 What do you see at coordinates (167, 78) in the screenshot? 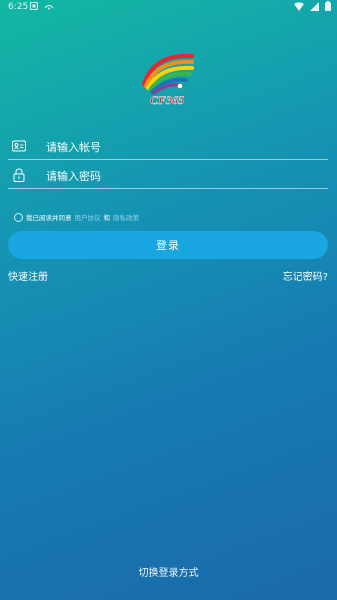
I see `app-logo: CF365` at bounding box center [167, 78].